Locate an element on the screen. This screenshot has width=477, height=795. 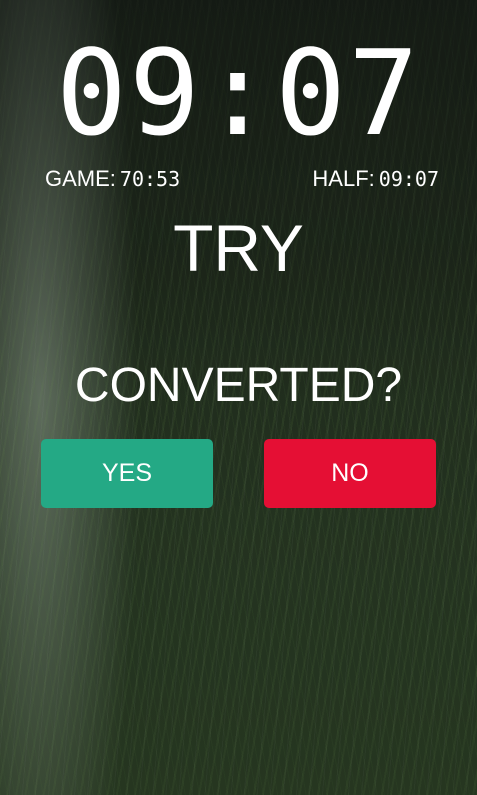
no-button: NO is located at coordinates (350, 473).